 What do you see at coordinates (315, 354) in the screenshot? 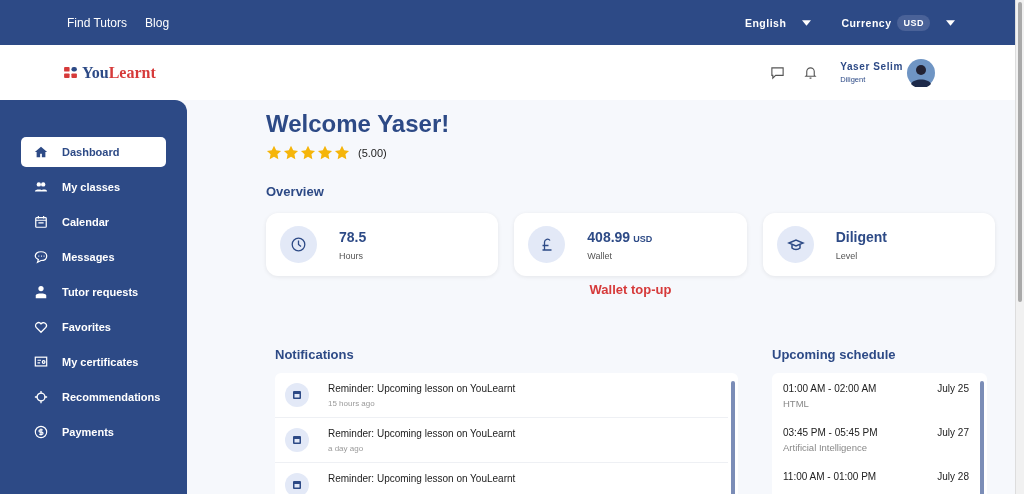
I see `section-title: Notifications` at bounding box center [315, 354].